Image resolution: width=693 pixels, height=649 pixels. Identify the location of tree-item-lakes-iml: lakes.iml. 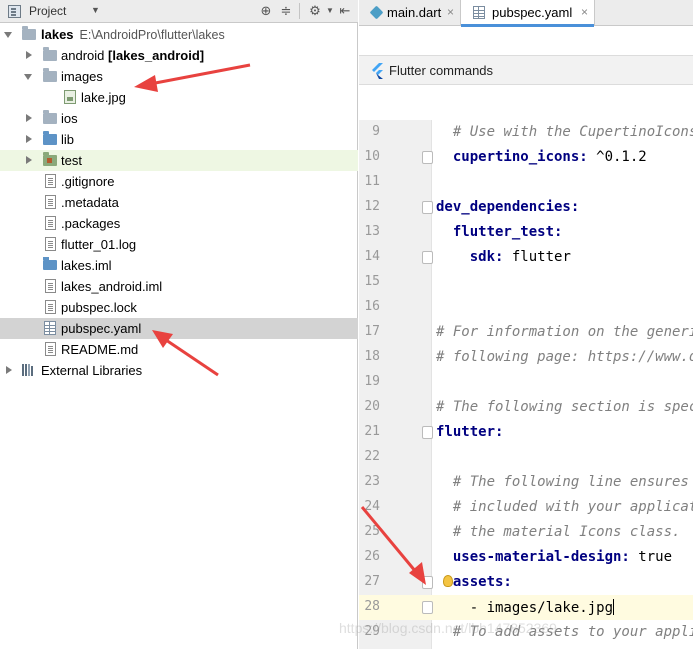
(179, 265).